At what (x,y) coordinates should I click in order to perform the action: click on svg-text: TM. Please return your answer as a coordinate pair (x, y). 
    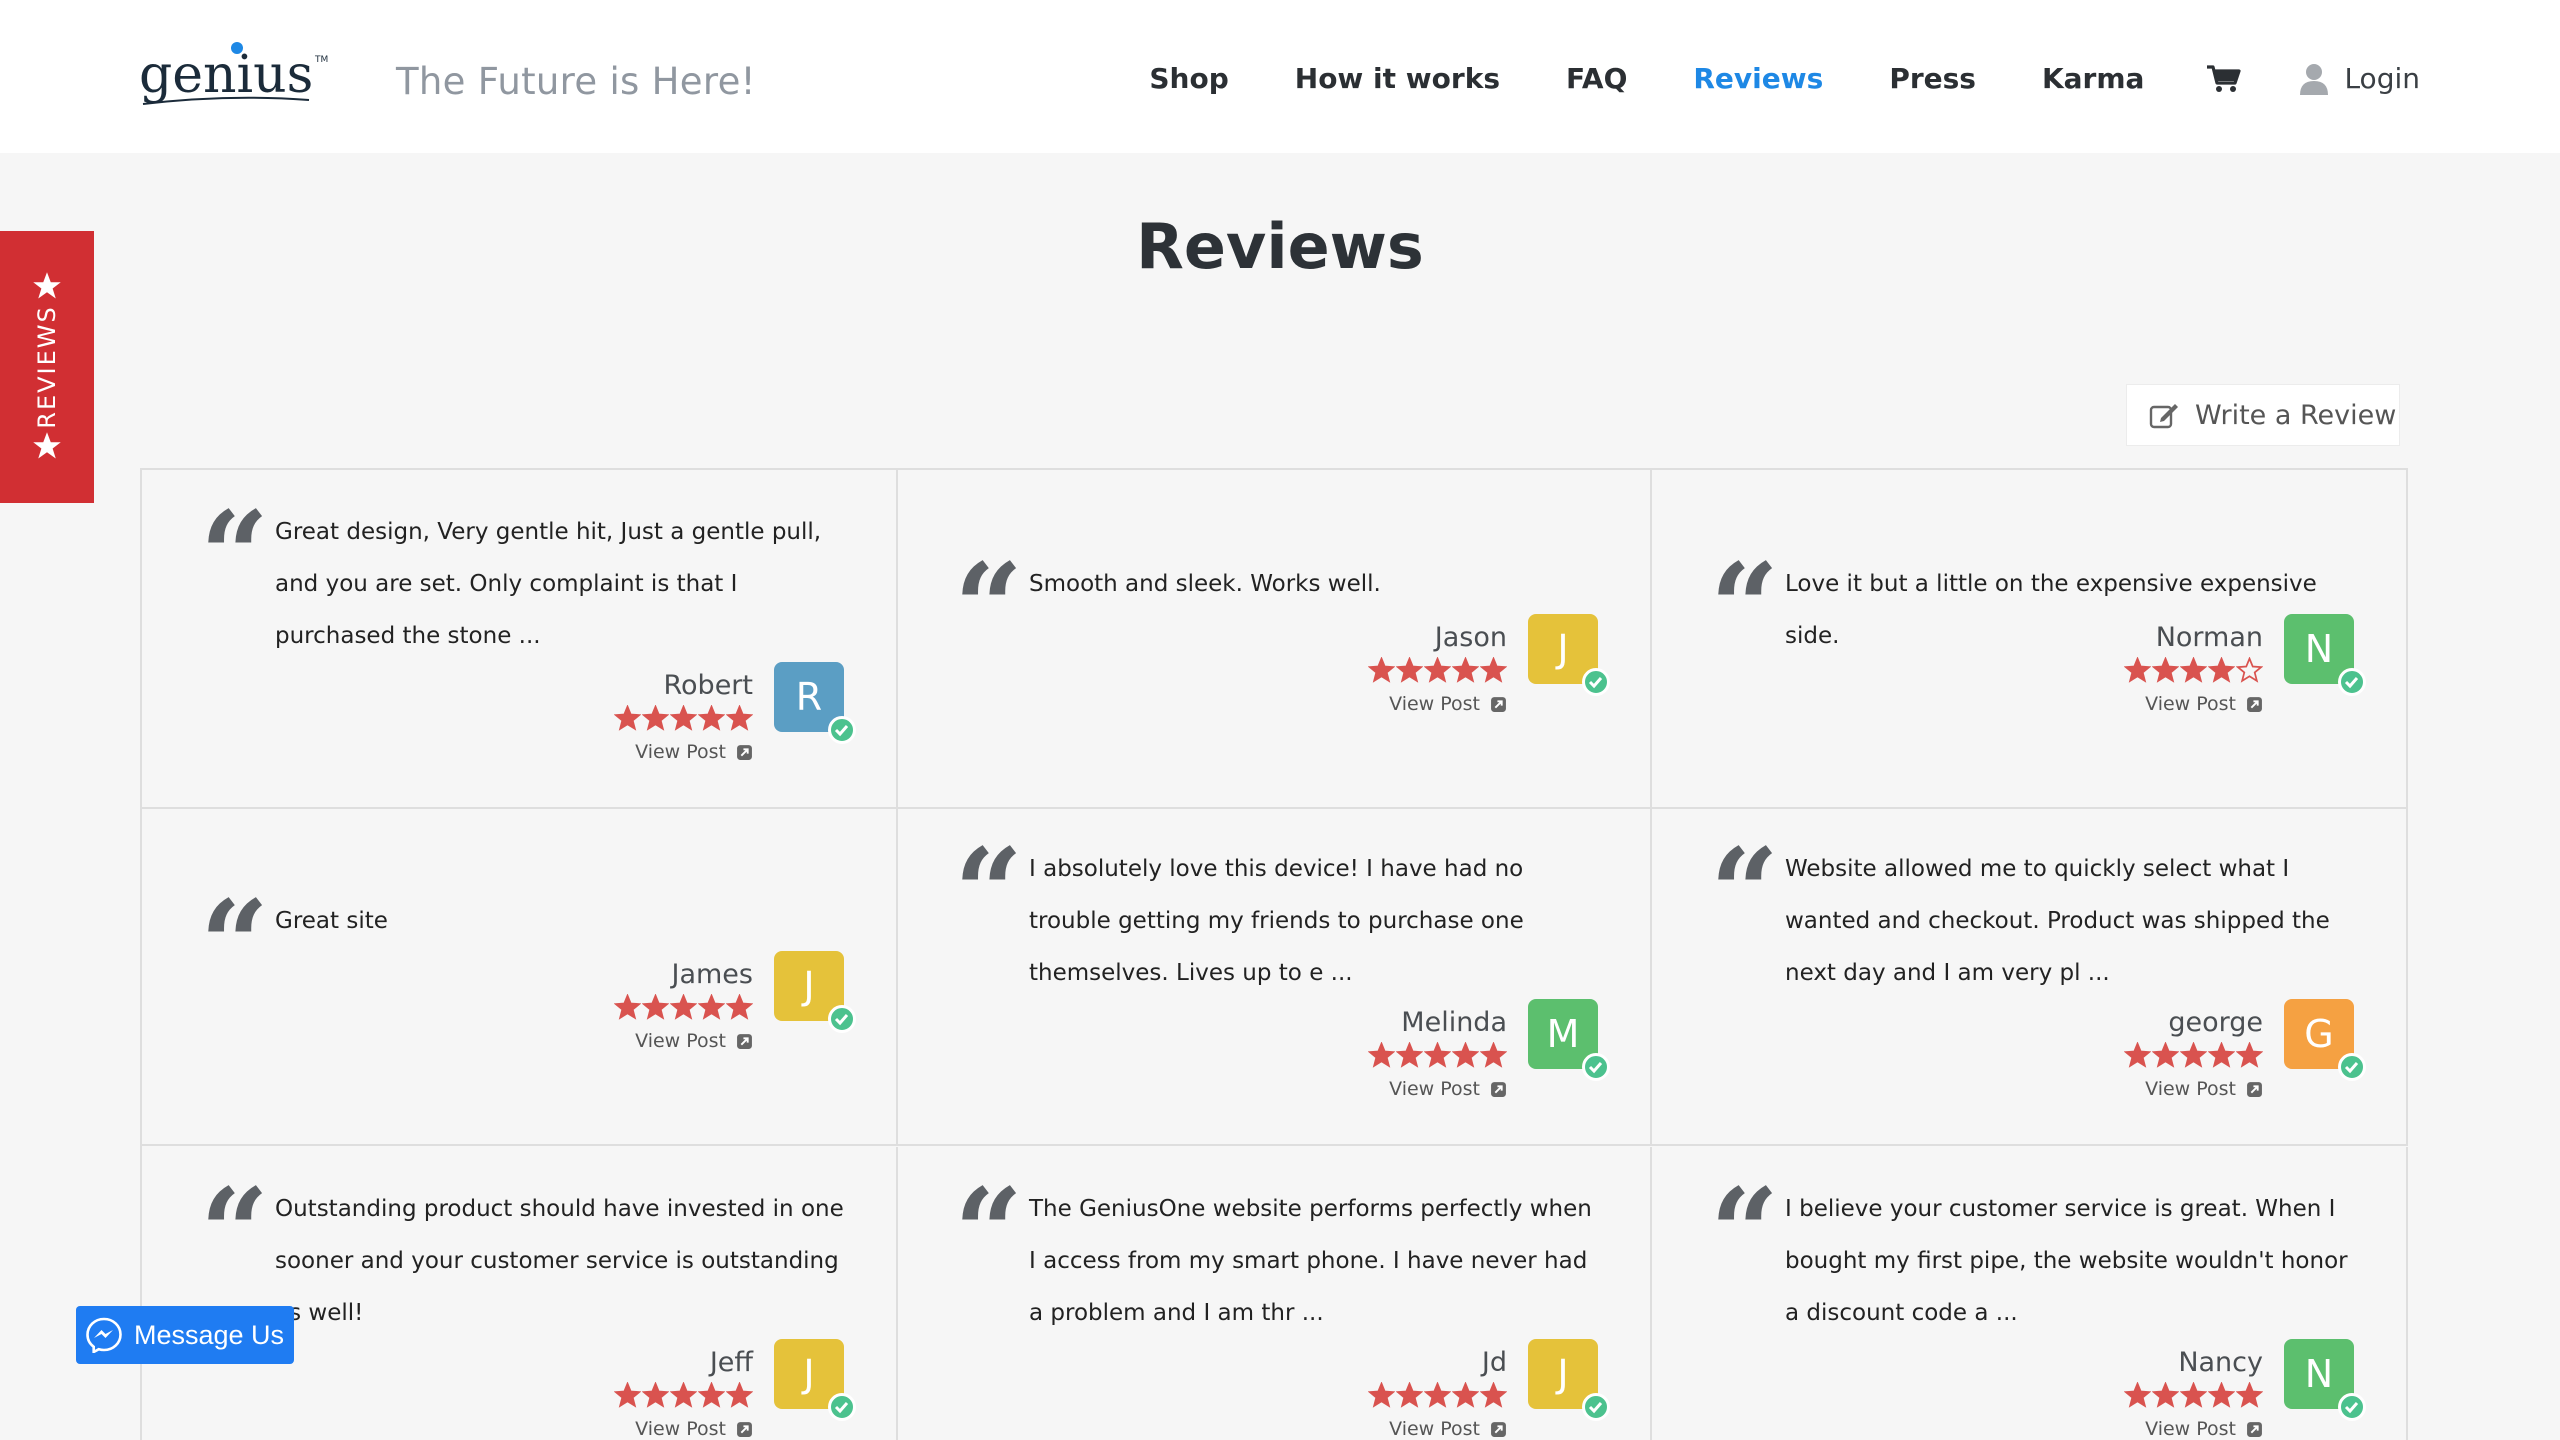
    Looking at the image, I should click on (321, 60).